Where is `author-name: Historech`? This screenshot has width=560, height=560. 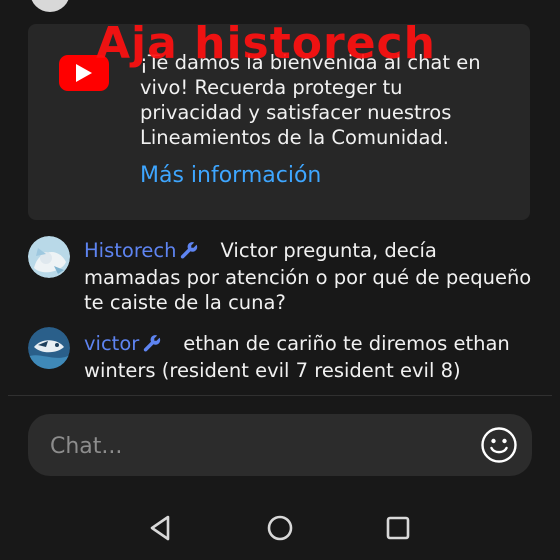 author-name: Historech is located at coordinates (130, 250).